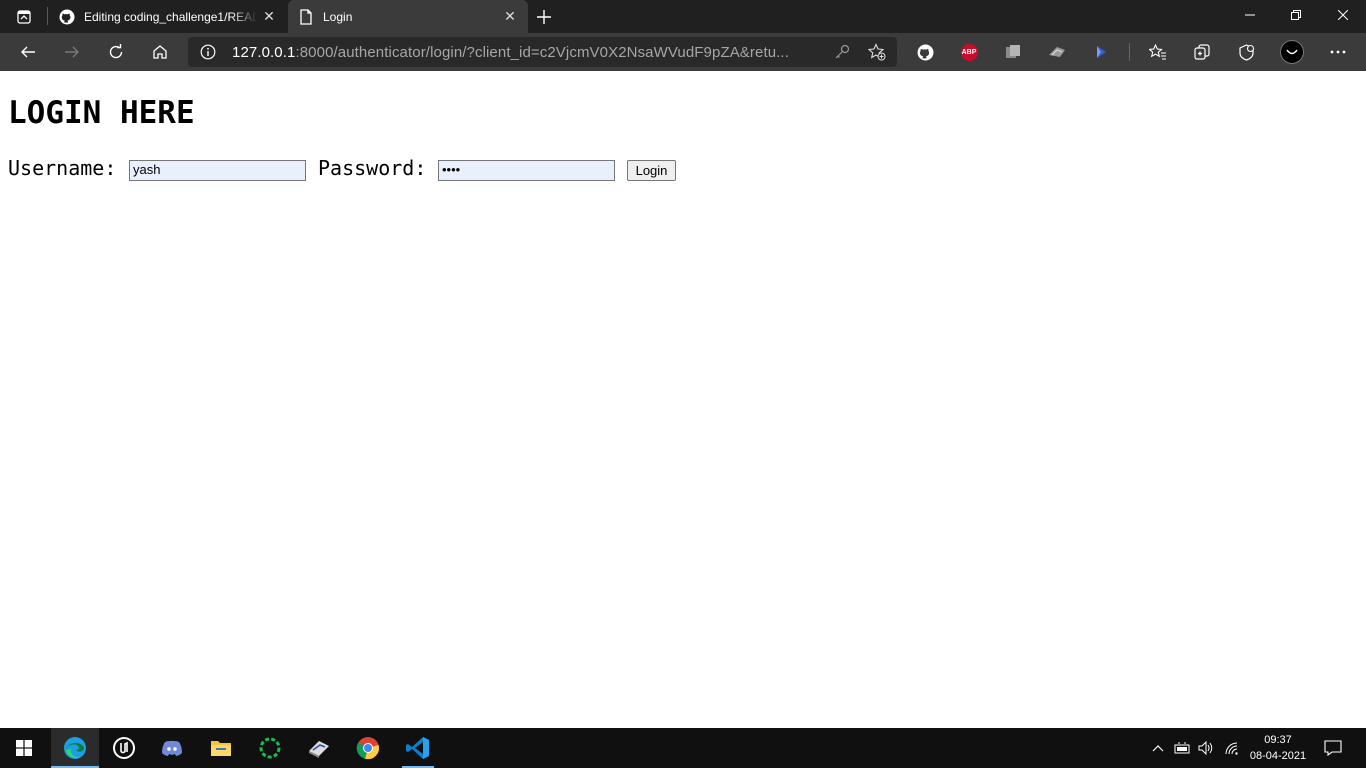 The height and width of the screenshot is (768, 1366). What do you see at coordinates (876, 52) in the screenshot?
I see `add-favorite-icon` at bounding box center [876, 52].